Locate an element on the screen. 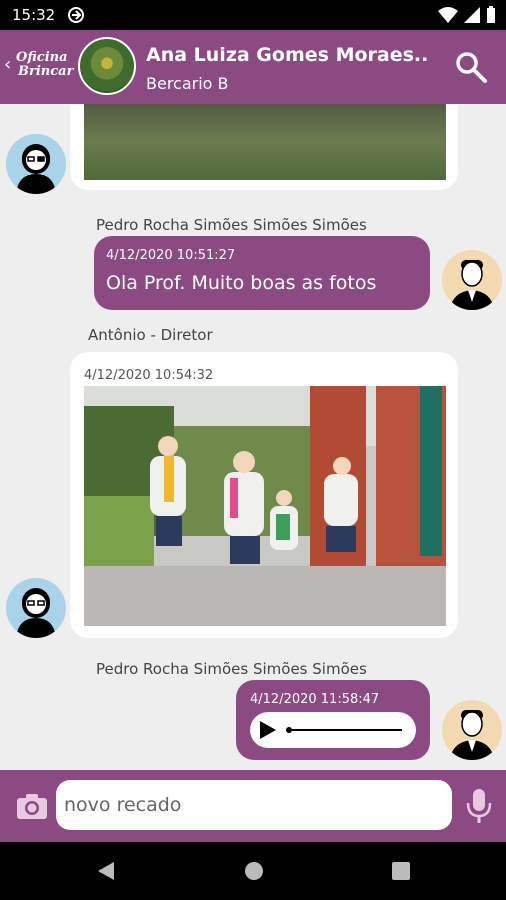 This screenshot has width=506, height=900. camera-icon is located at coordinates (32, 806).